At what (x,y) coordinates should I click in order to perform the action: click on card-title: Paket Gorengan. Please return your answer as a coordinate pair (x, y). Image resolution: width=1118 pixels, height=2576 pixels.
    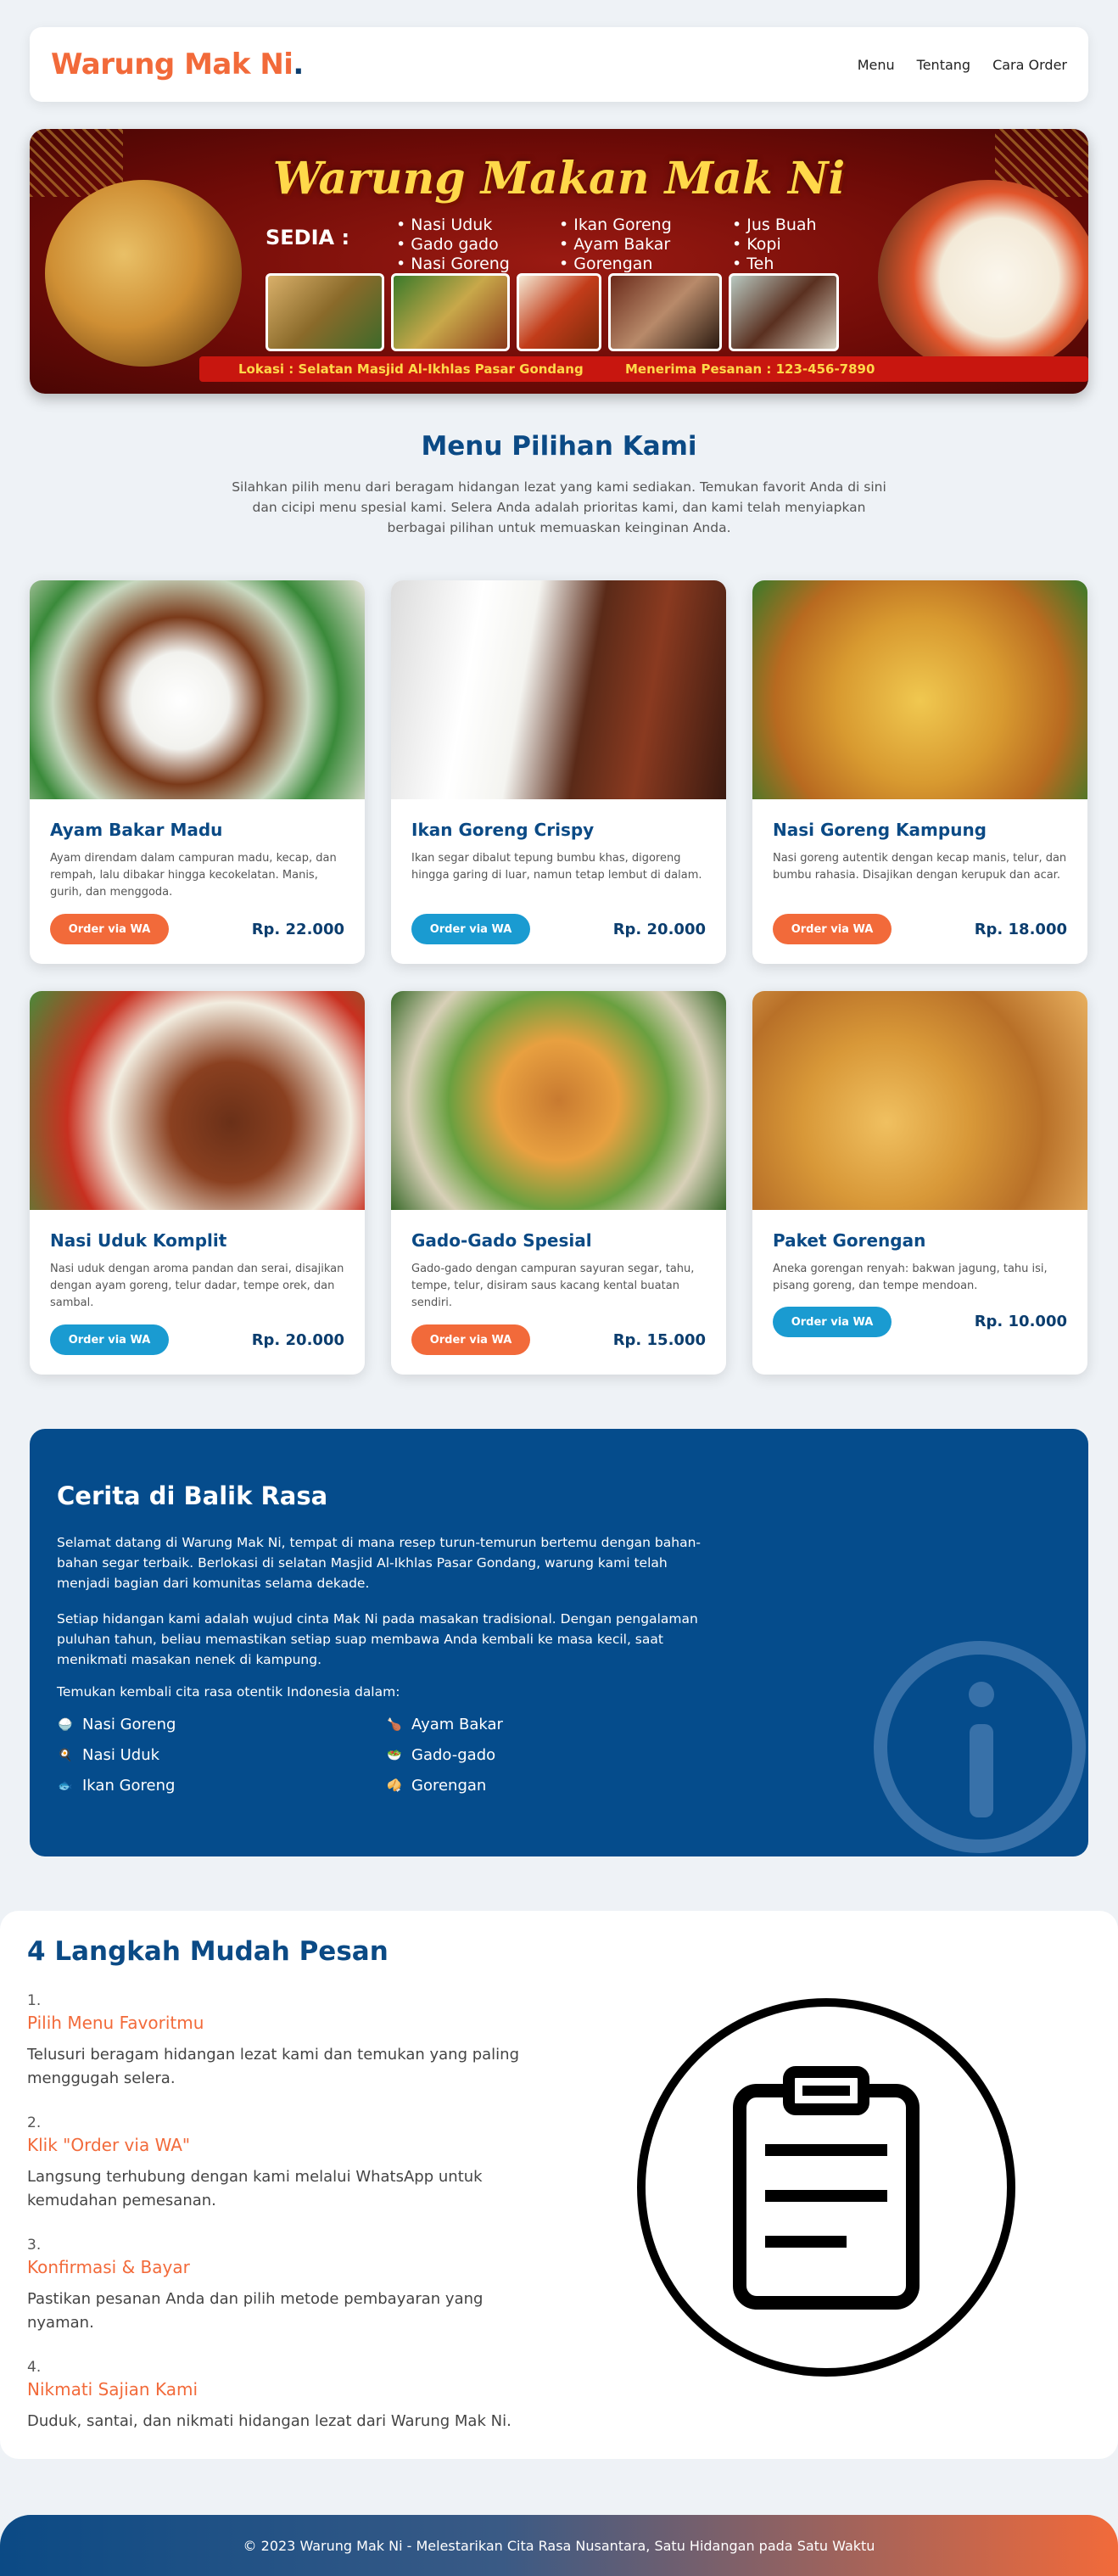
    Looking at the image, I should click on (849, 1240).